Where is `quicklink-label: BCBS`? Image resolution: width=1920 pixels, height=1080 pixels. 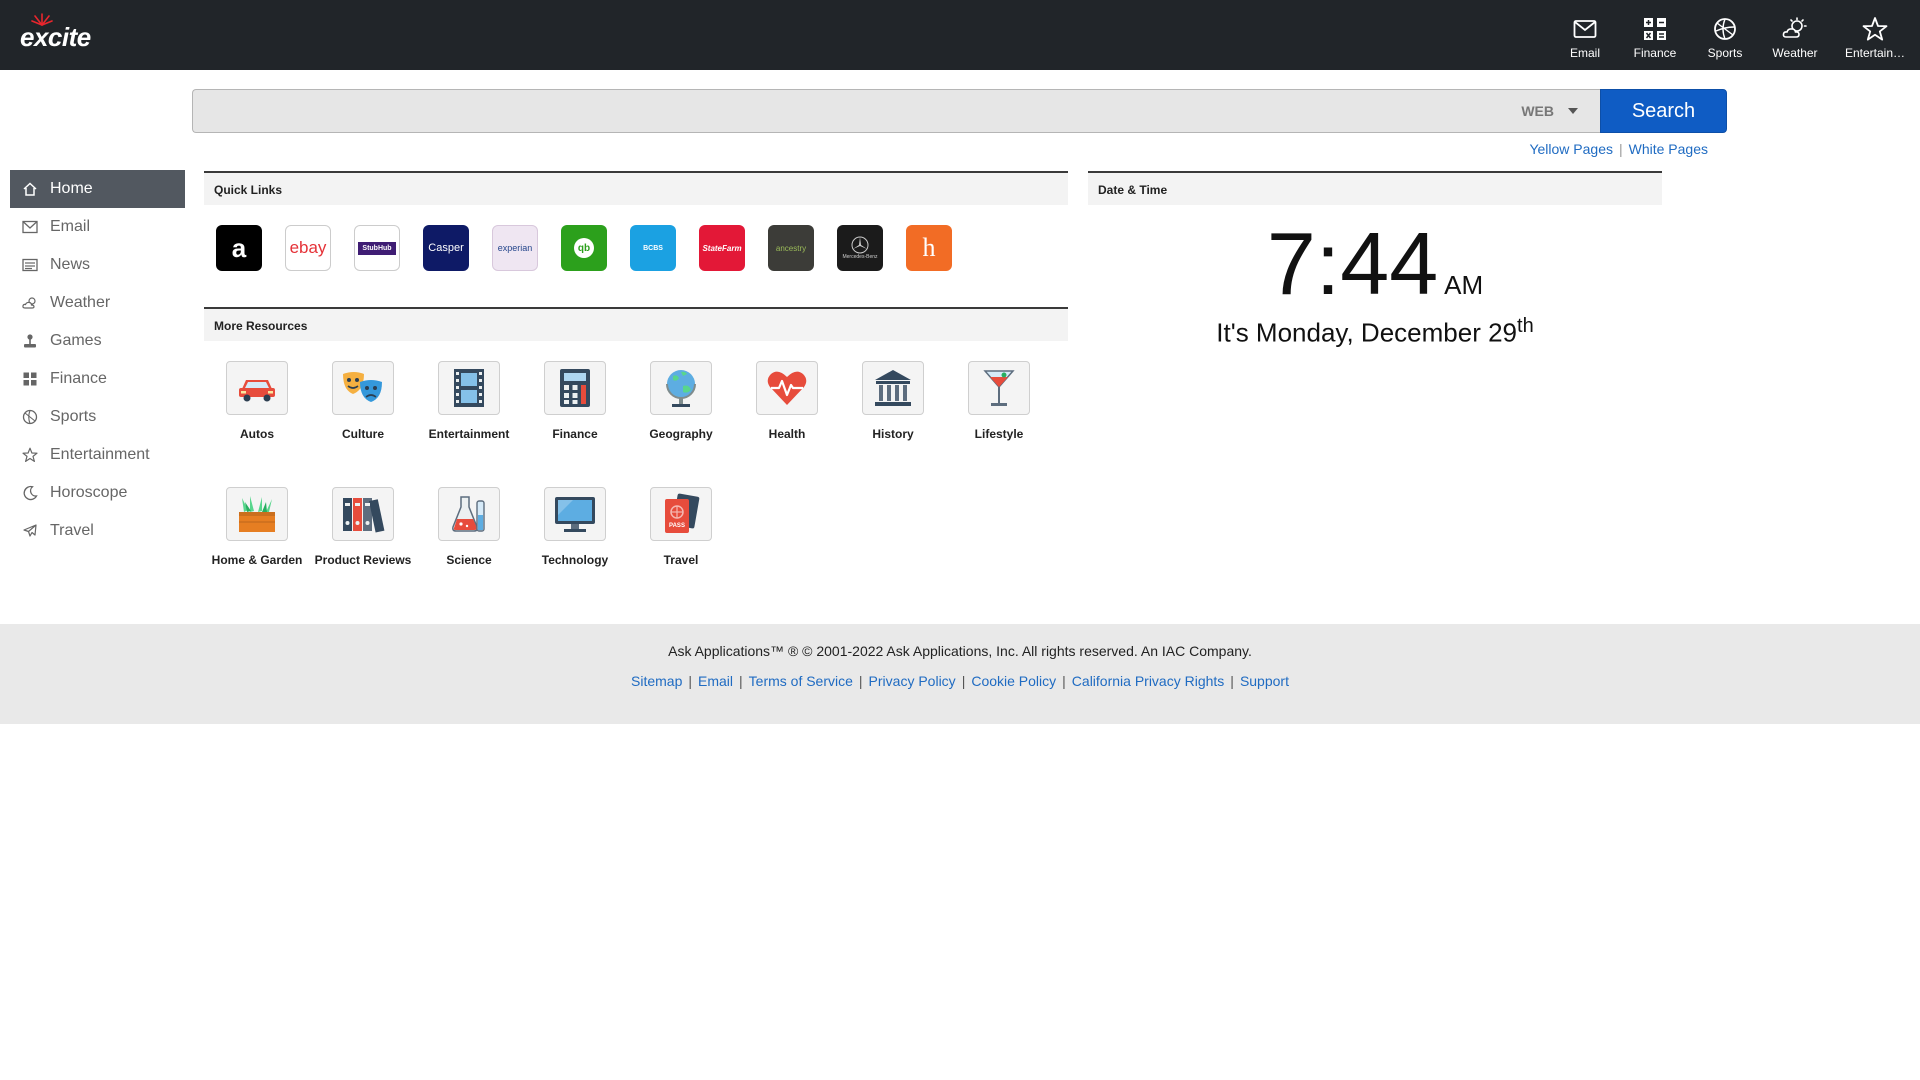 quicklink-label: BCBS is located at coordinates (653, 248).